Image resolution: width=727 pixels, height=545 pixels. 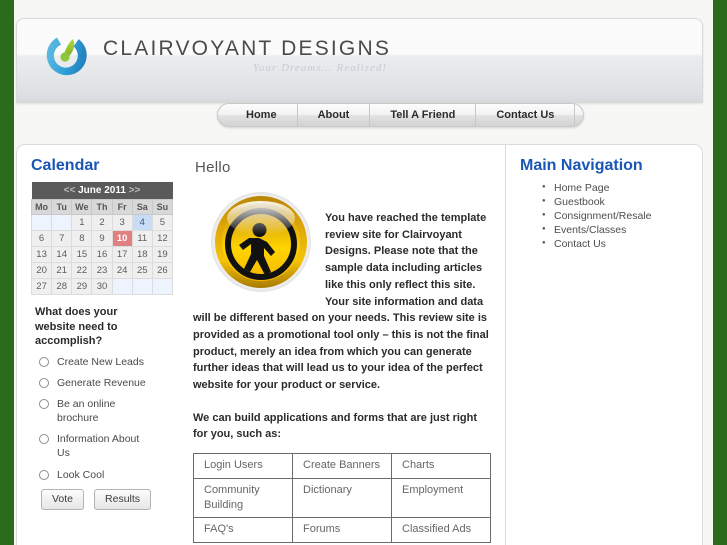 What do you see at coordinates (162, 254) in the screenshot?
I see `calendar-day-cell: 19` at bounding box center [162, 254].